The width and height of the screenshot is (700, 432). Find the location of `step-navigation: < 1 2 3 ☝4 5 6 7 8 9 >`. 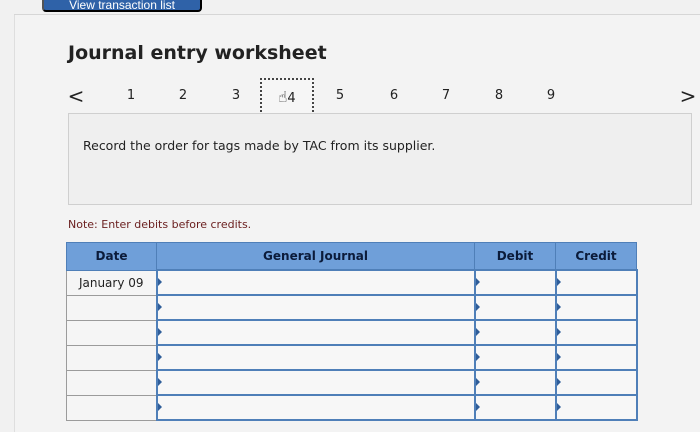

step-navigation: < 1 2 3 ☝4 5 6 7 8 9 > is located at coordinates (380, 97).